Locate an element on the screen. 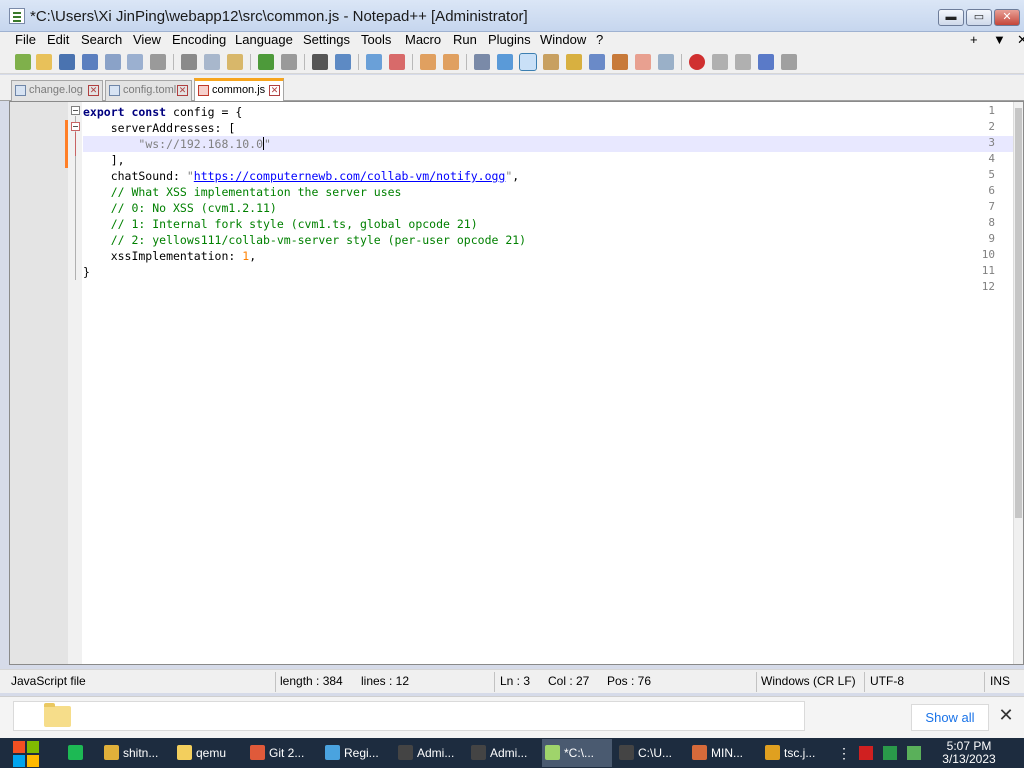 The height and width of the screenshot is (768, 1024). vertical-scrollbar is located at coordinates (1018, 383).